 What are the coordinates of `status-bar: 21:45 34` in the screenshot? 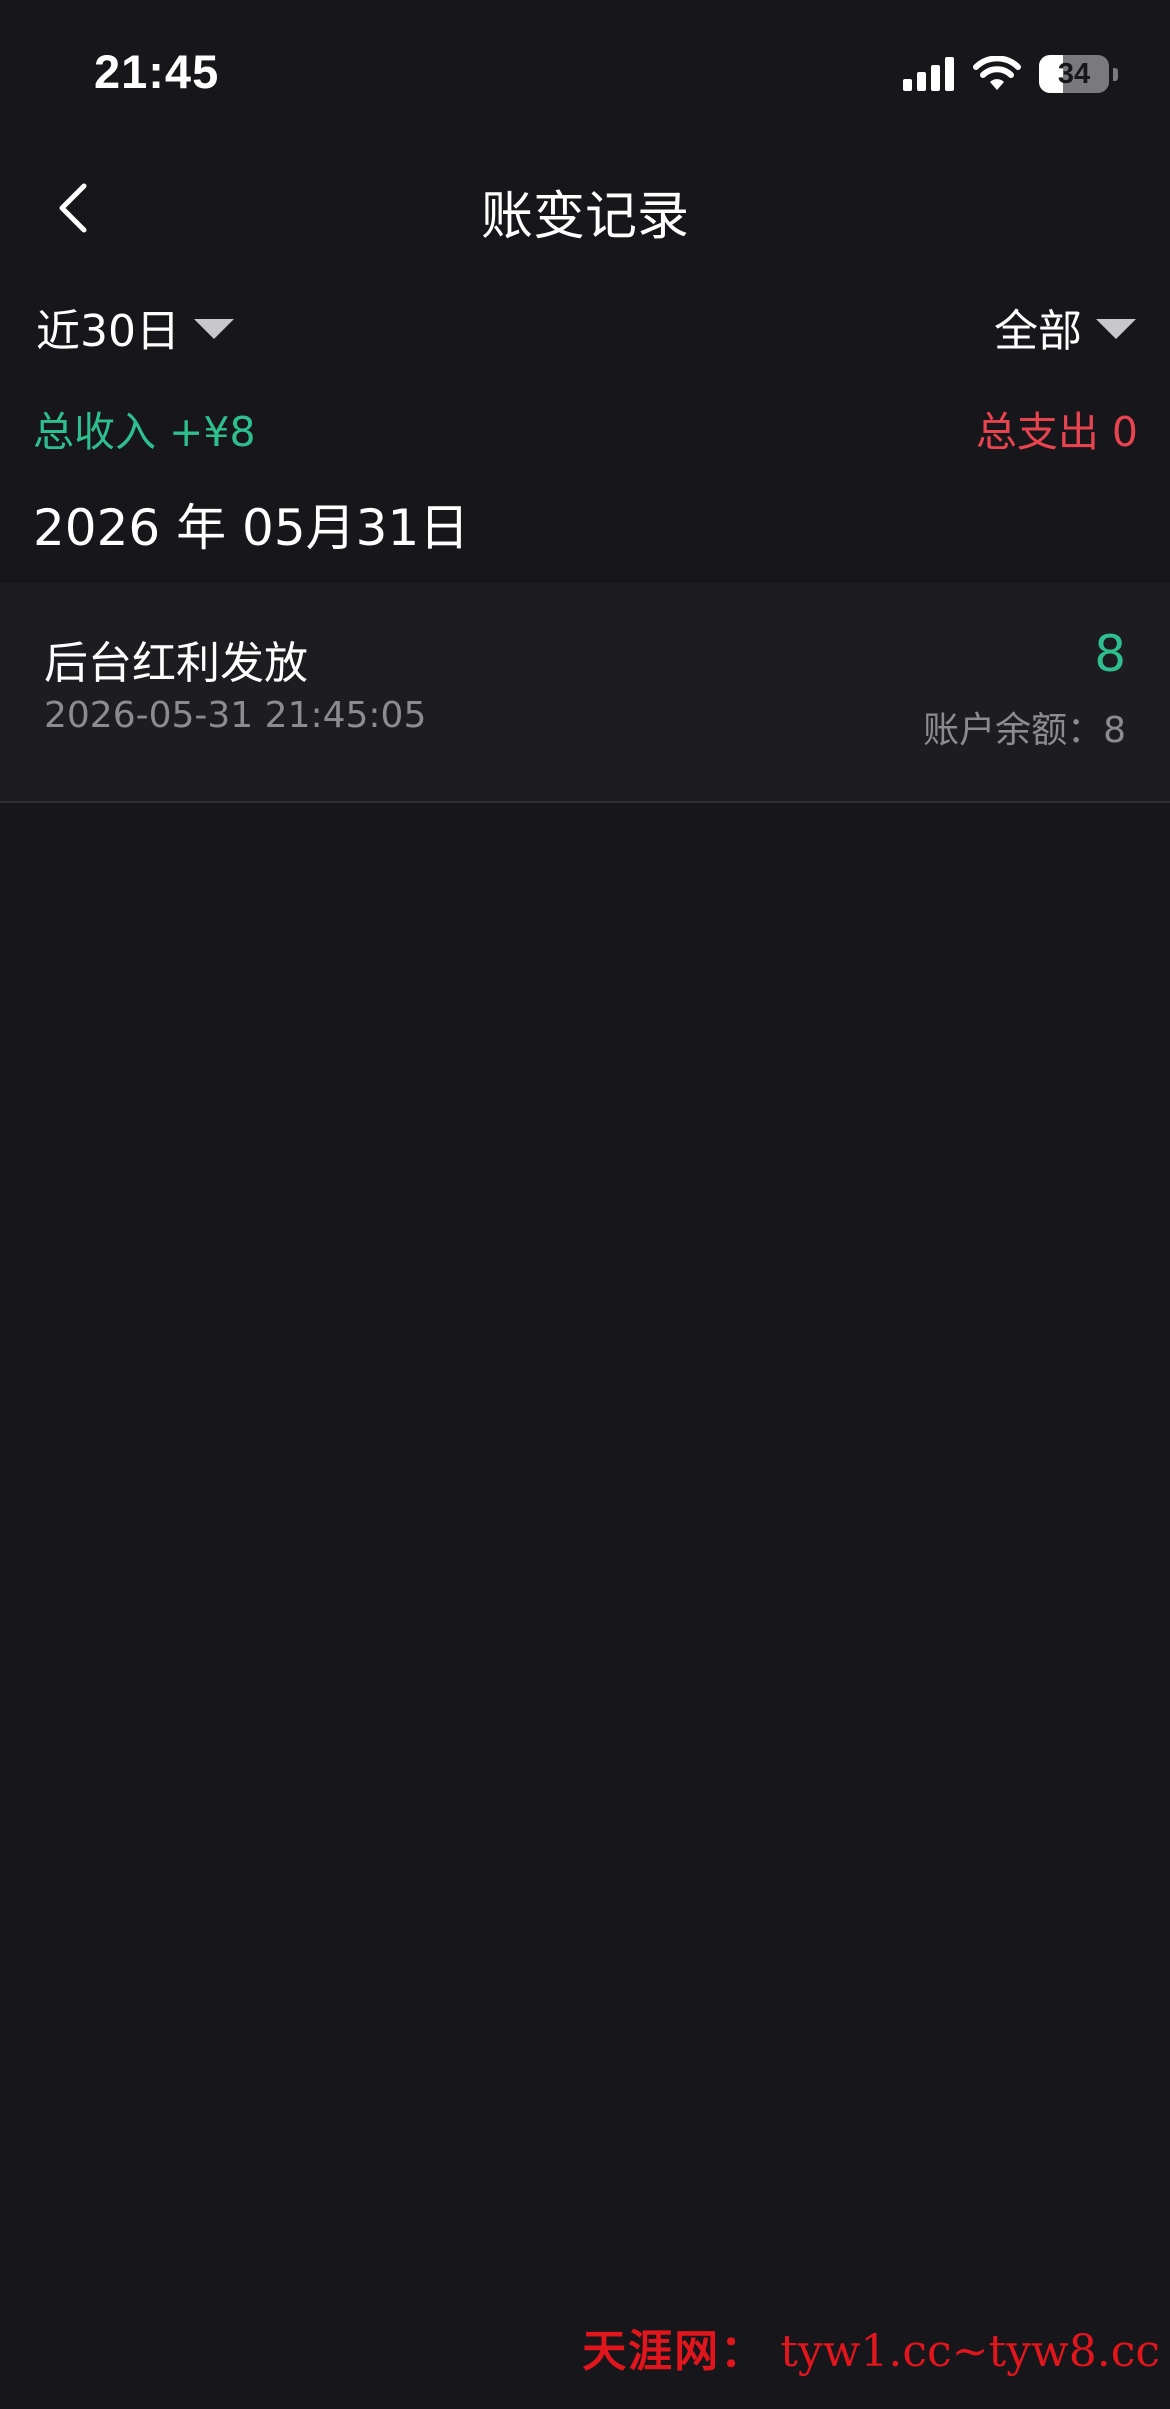 It's located at (585, 75).